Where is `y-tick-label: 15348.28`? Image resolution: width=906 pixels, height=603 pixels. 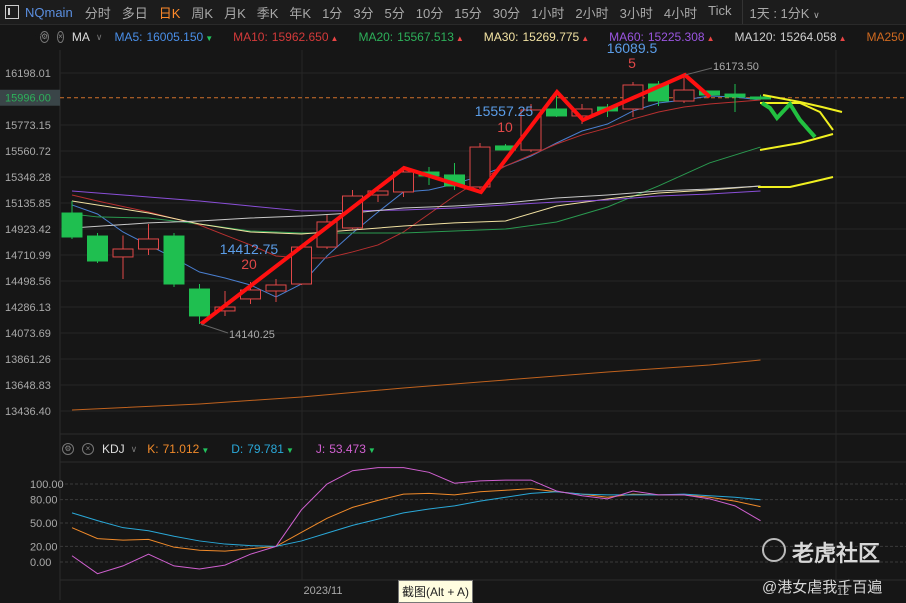 y-tick-label: 15348.28 is located at coordinates (28, 178).